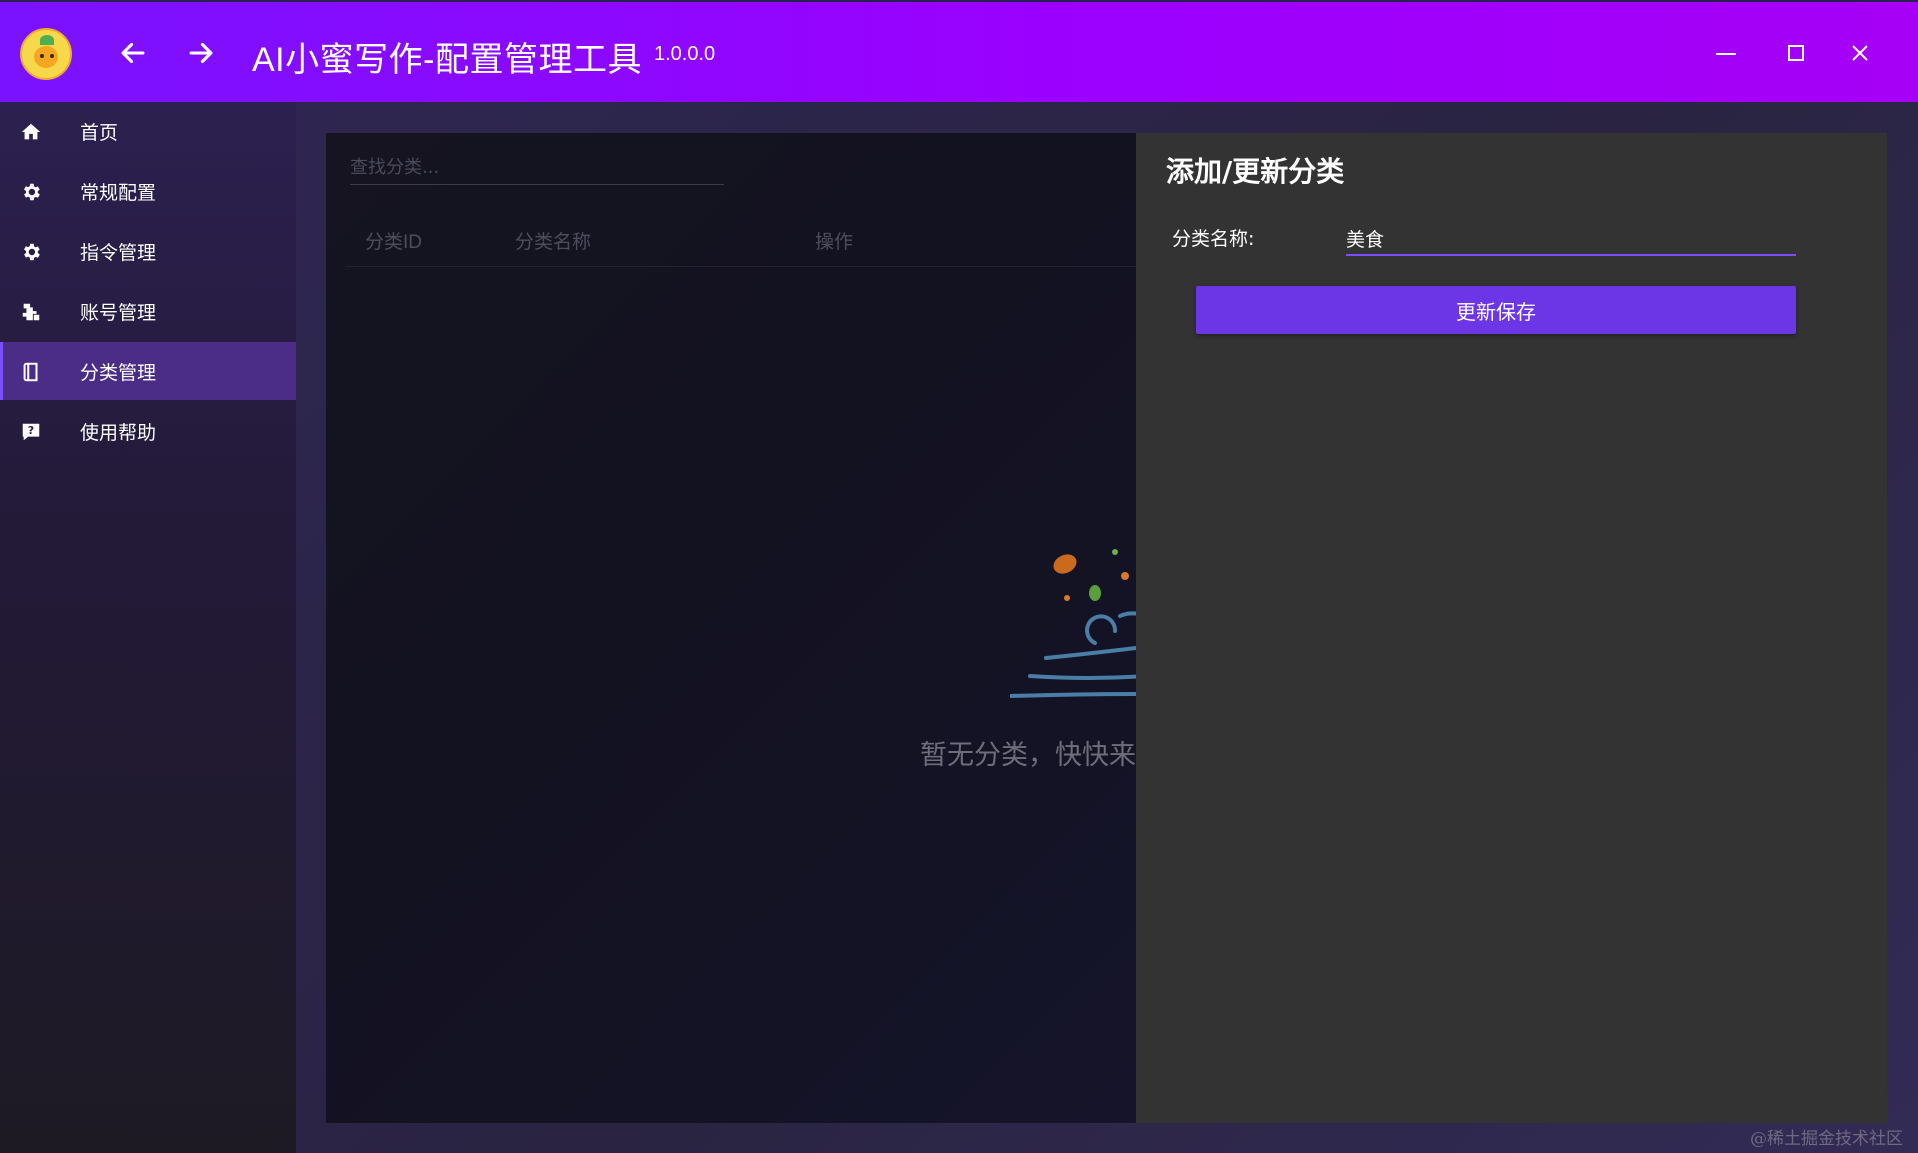 This screenshot has width=1918, height=1153. I want to click on watermark: @稀土掘金技术社区, so click(1826, 1139).